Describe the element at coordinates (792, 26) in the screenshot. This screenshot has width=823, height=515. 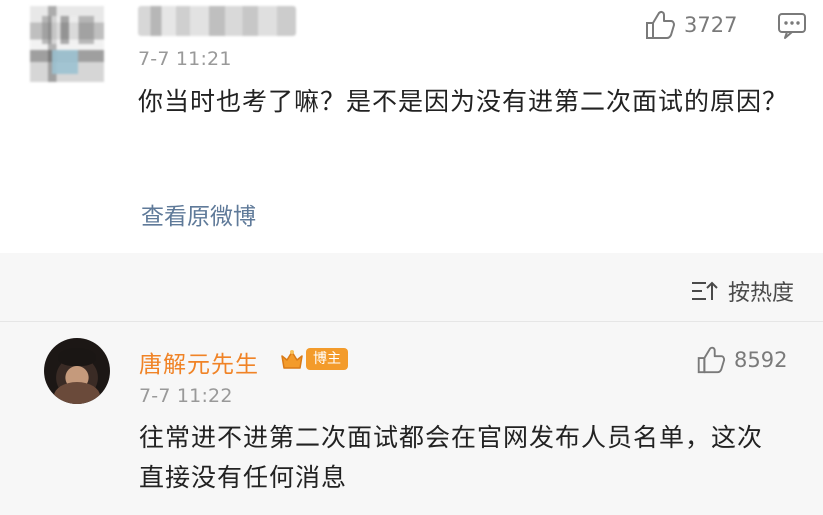
I see `comment-icon` at that location.